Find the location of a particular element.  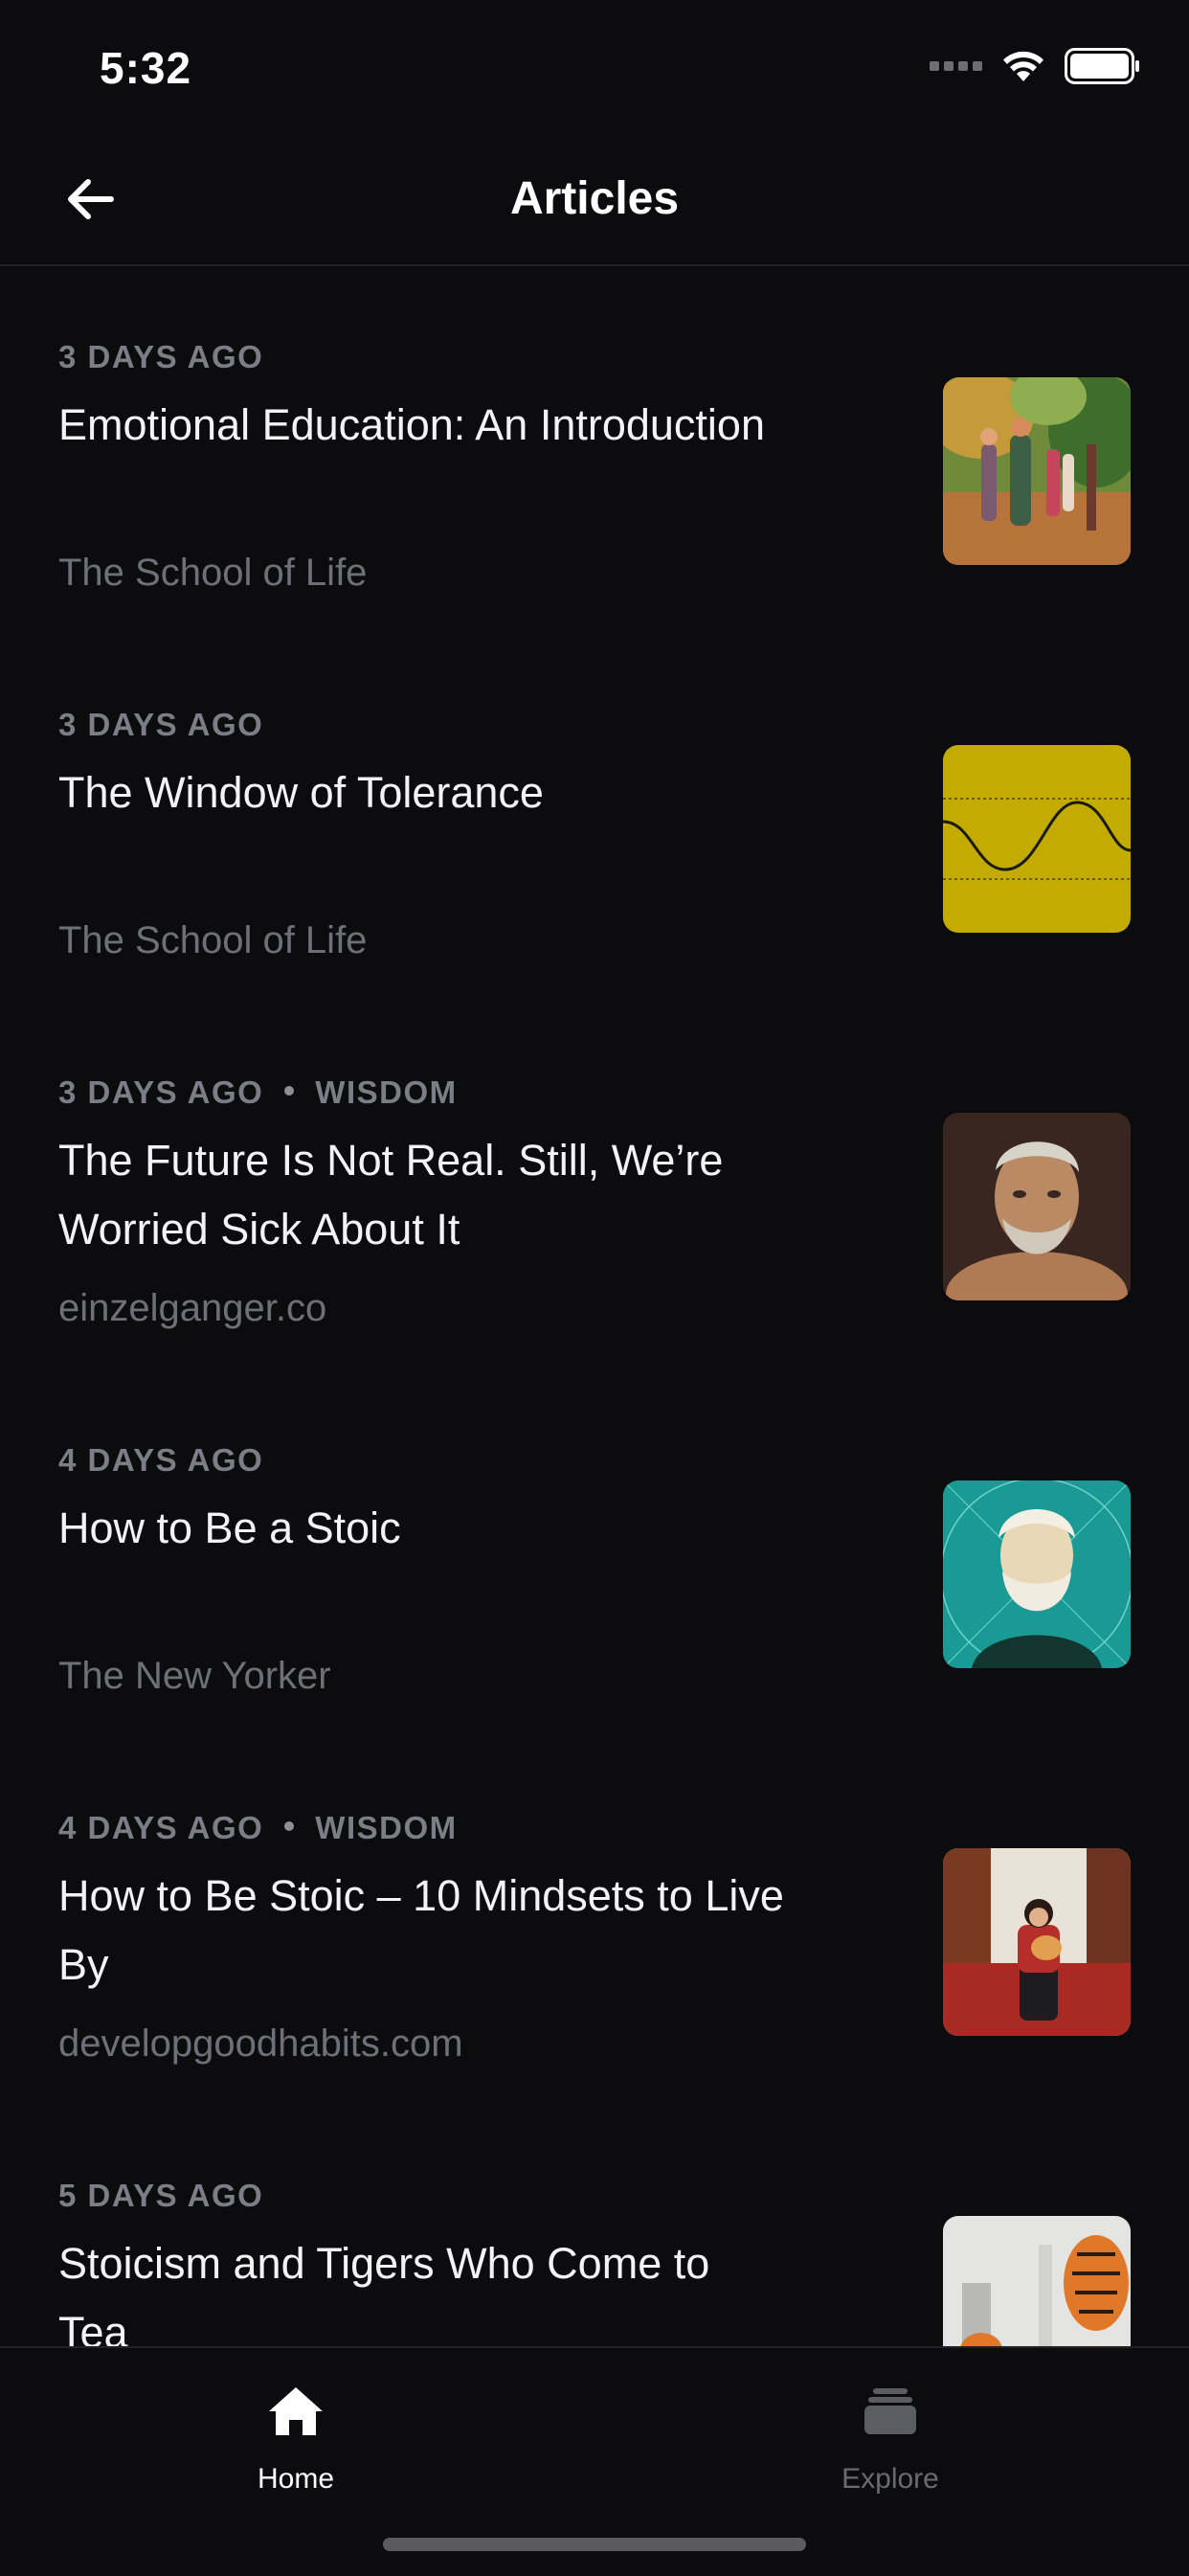

home-indicator is located at coordinates (594, 2544).